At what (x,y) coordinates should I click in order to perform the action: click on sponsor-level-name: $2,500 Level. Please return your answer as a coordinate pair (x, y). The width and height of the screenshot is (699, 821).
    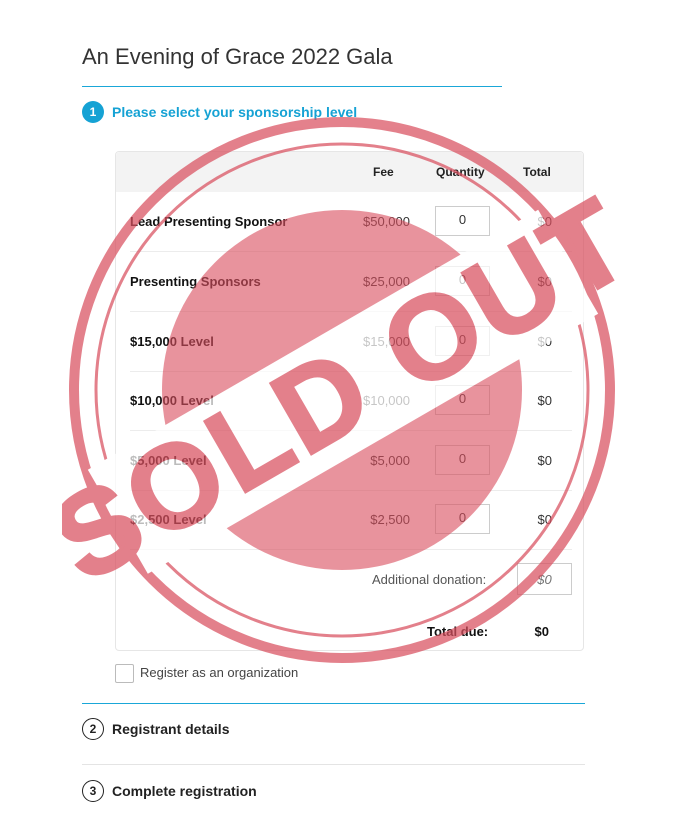
    Looking at the image, I should click on (168, 519).